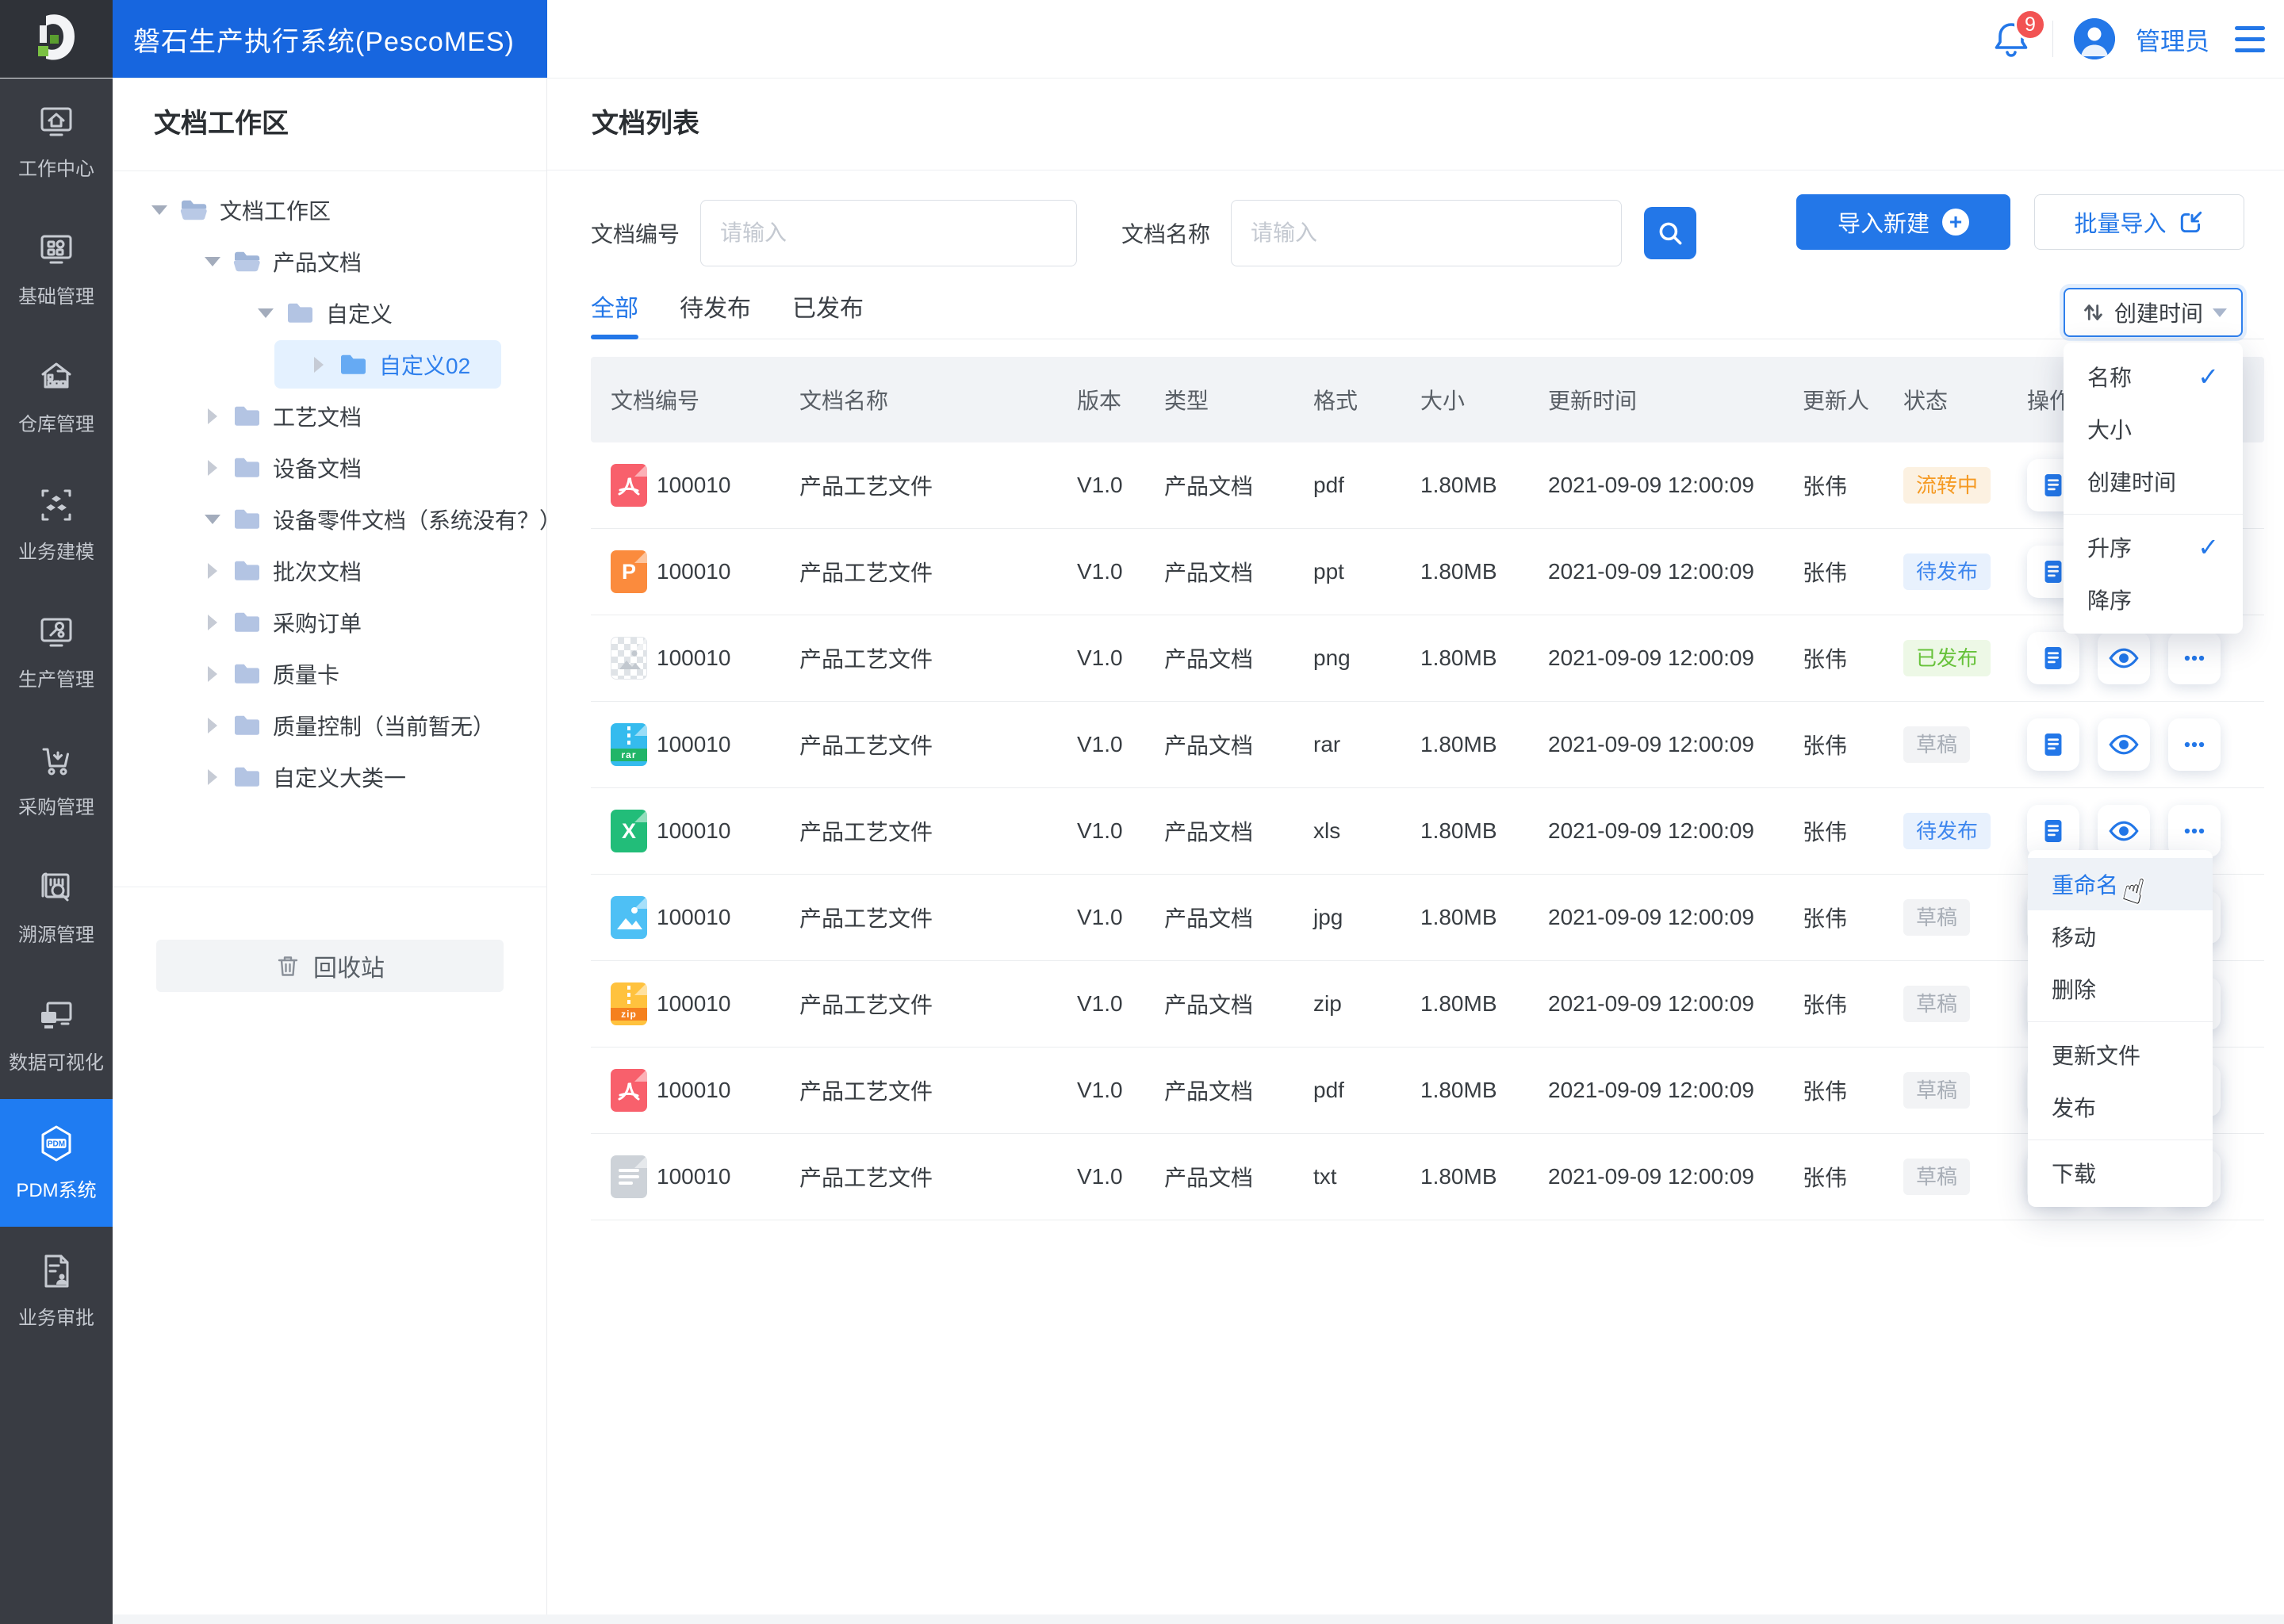 The height and width of the screenshot is (1624, 2284). What do you see at coordinates (329, 622) in the screenshot?
I see `tree-node: 采购订单` at bounding box center [329, 622].